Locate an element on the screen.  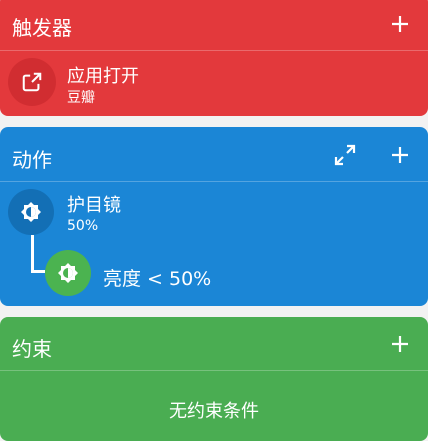
add-trigger-button is located at coordinates (400, 24).